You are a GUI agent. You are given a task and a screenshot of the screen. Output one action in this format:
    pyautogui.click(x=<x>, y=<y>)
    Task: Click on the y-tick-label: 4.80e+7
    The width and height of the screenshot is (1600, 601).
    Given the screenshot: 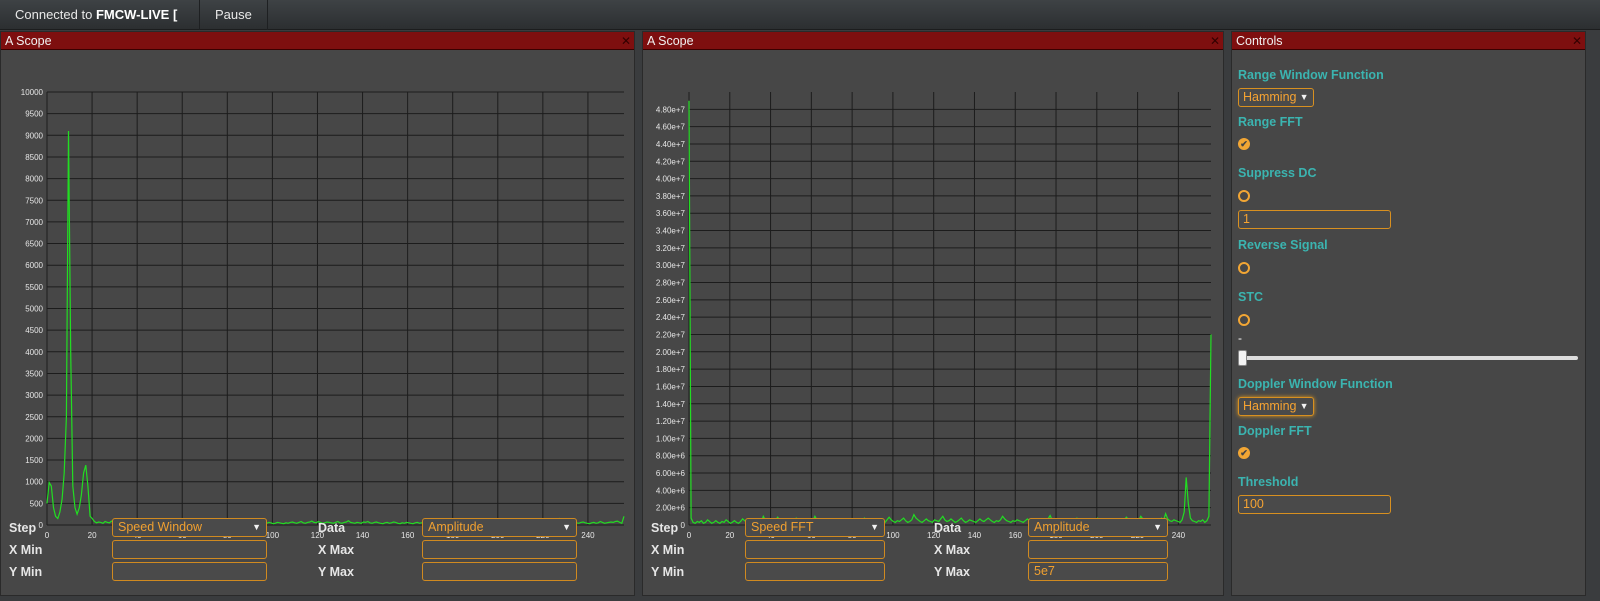 What is the action you would take?
    pyautogui.click(x=671, y=109)
    